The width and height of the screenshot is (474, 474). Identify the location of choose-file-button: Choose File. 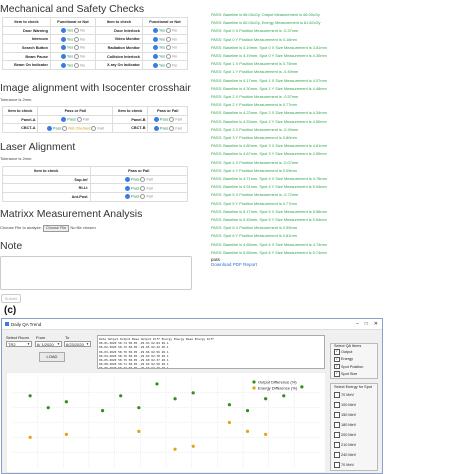
(56, 228).